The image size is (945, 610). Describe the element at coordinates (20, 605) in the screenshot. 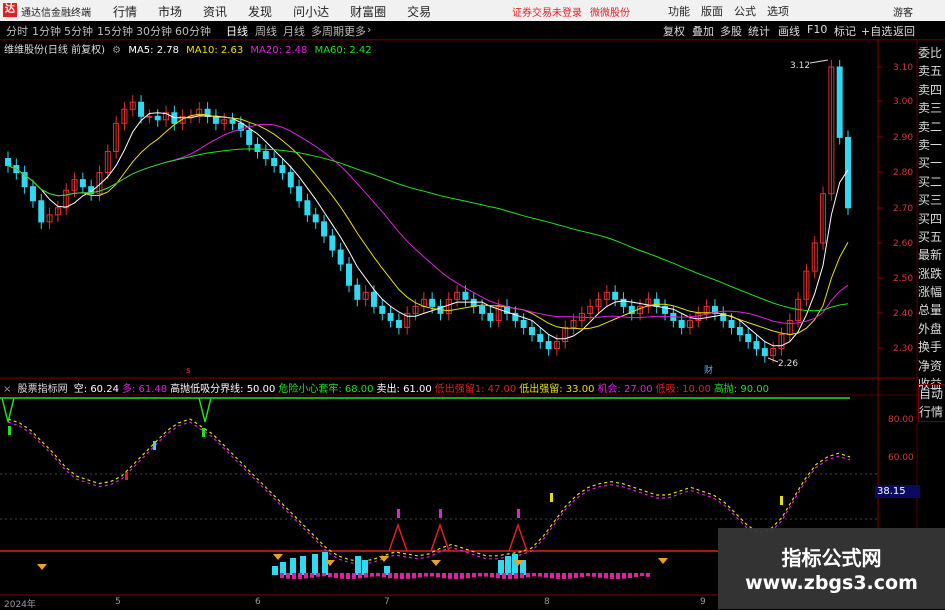

I see `date-label: 2024年` at that location.